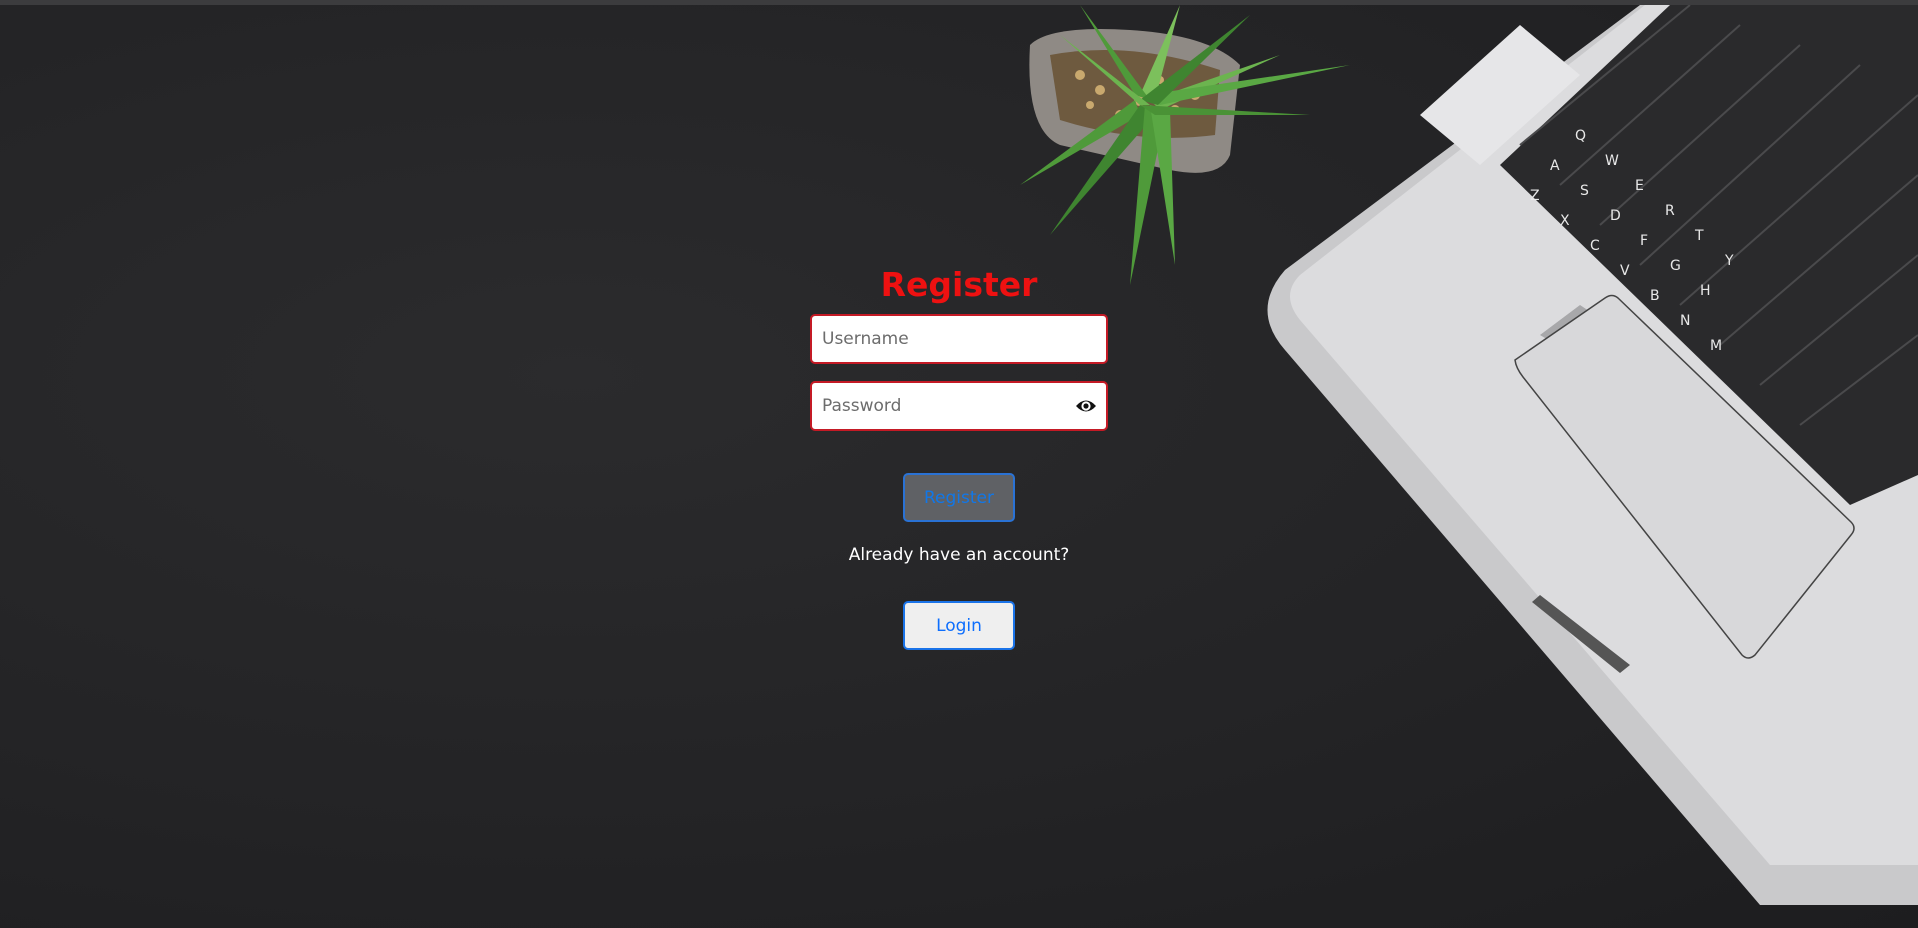 The width and height of the screenshot is (1918, 928). Describe the element at coordinates (1535, 196) in the screenshot. I see `svg-text: Z` at that location.